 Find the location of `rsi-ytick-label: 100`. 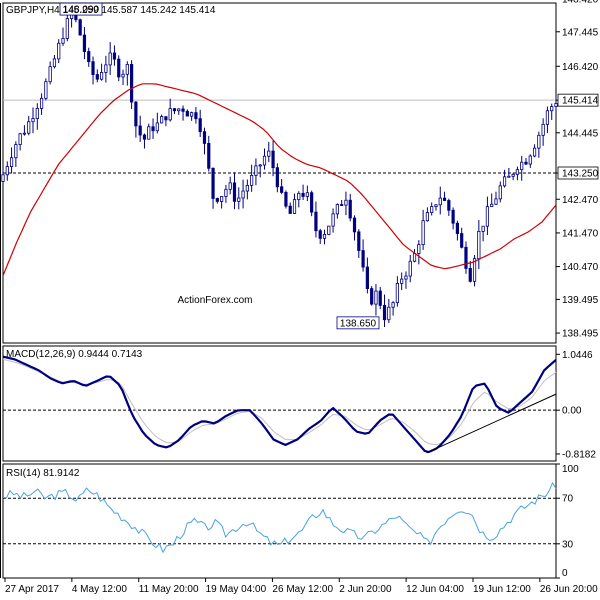

rsi-ytick-label: 100 is located at coordinates (570, 469).